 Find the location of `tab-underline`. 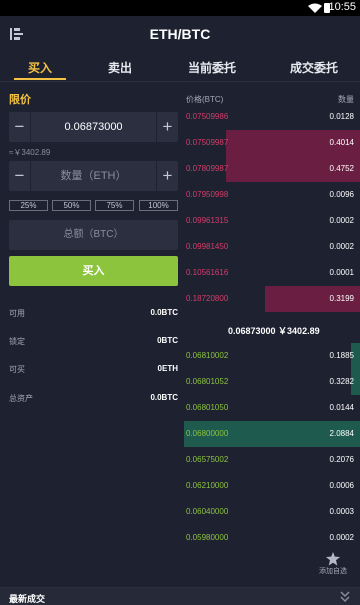

tab-underline is located at coordinates (40, 79).